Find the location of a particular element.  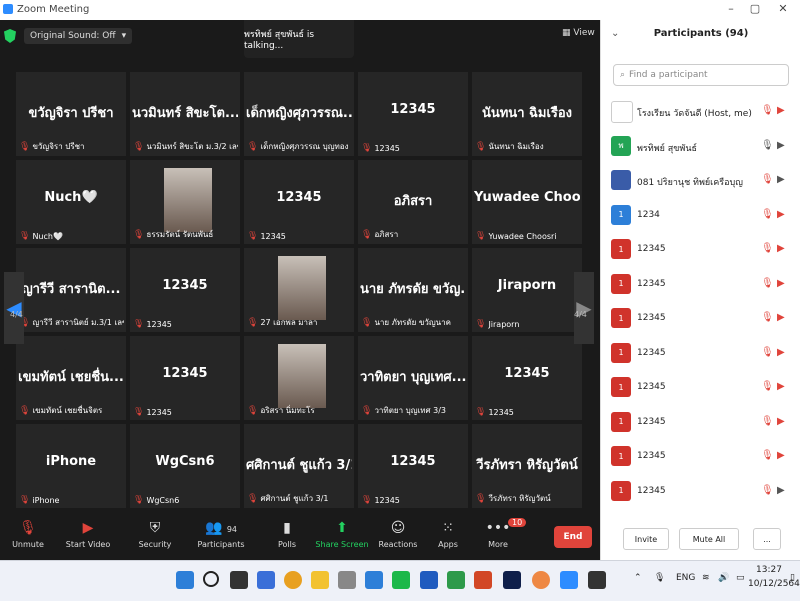

reactions-button: ☺ Reactions is located at coordinates (398, 532).